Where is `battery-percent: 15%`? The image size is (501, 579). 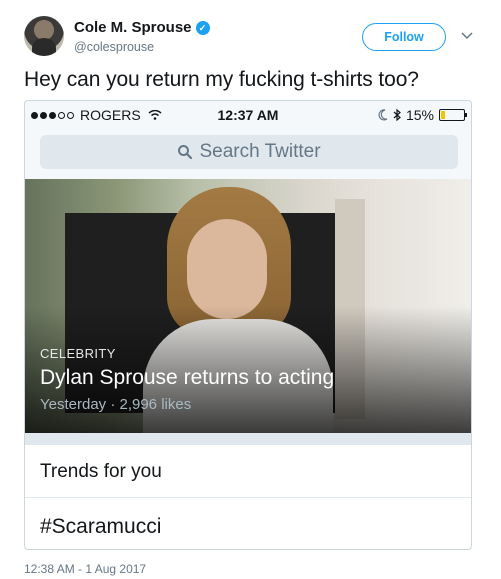
battery-percent: 15% is located at coordinates (419, 115).